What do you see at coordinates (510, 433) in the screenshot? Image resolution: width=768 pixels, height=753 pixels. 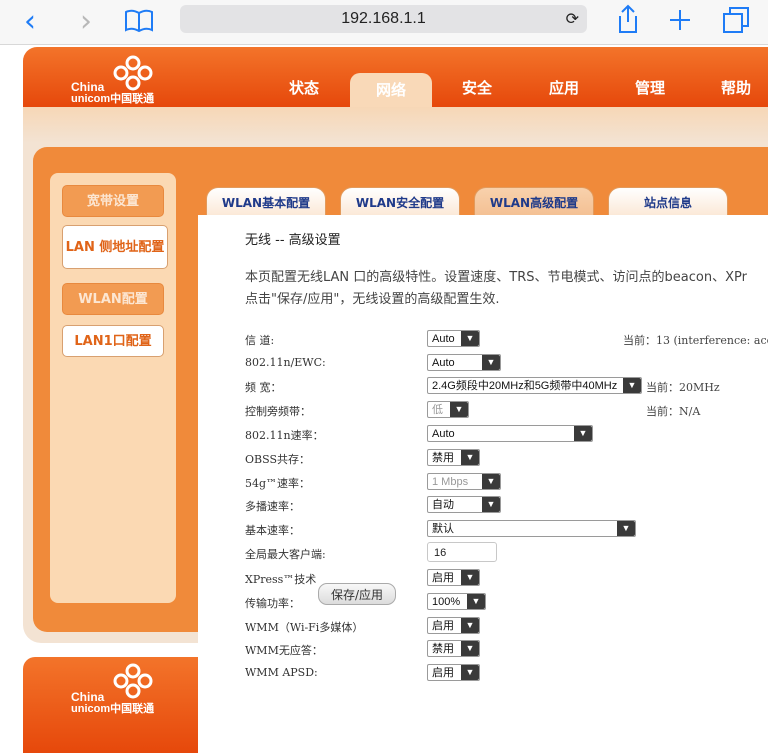 I see `n-rate-select: Auto ▼` at bounding box center [510, 433].